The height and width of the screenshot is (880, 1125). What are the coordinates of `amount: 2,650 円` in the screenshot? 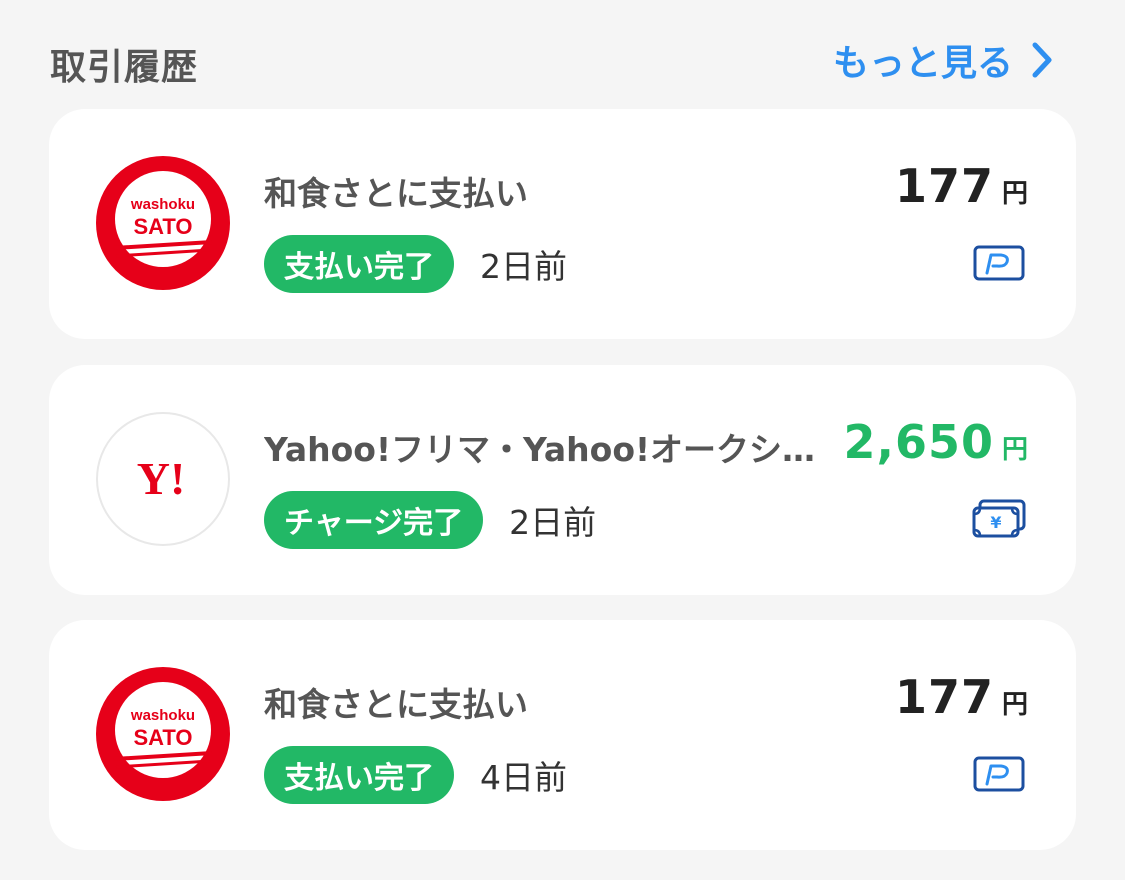 It's located at (935, 442).